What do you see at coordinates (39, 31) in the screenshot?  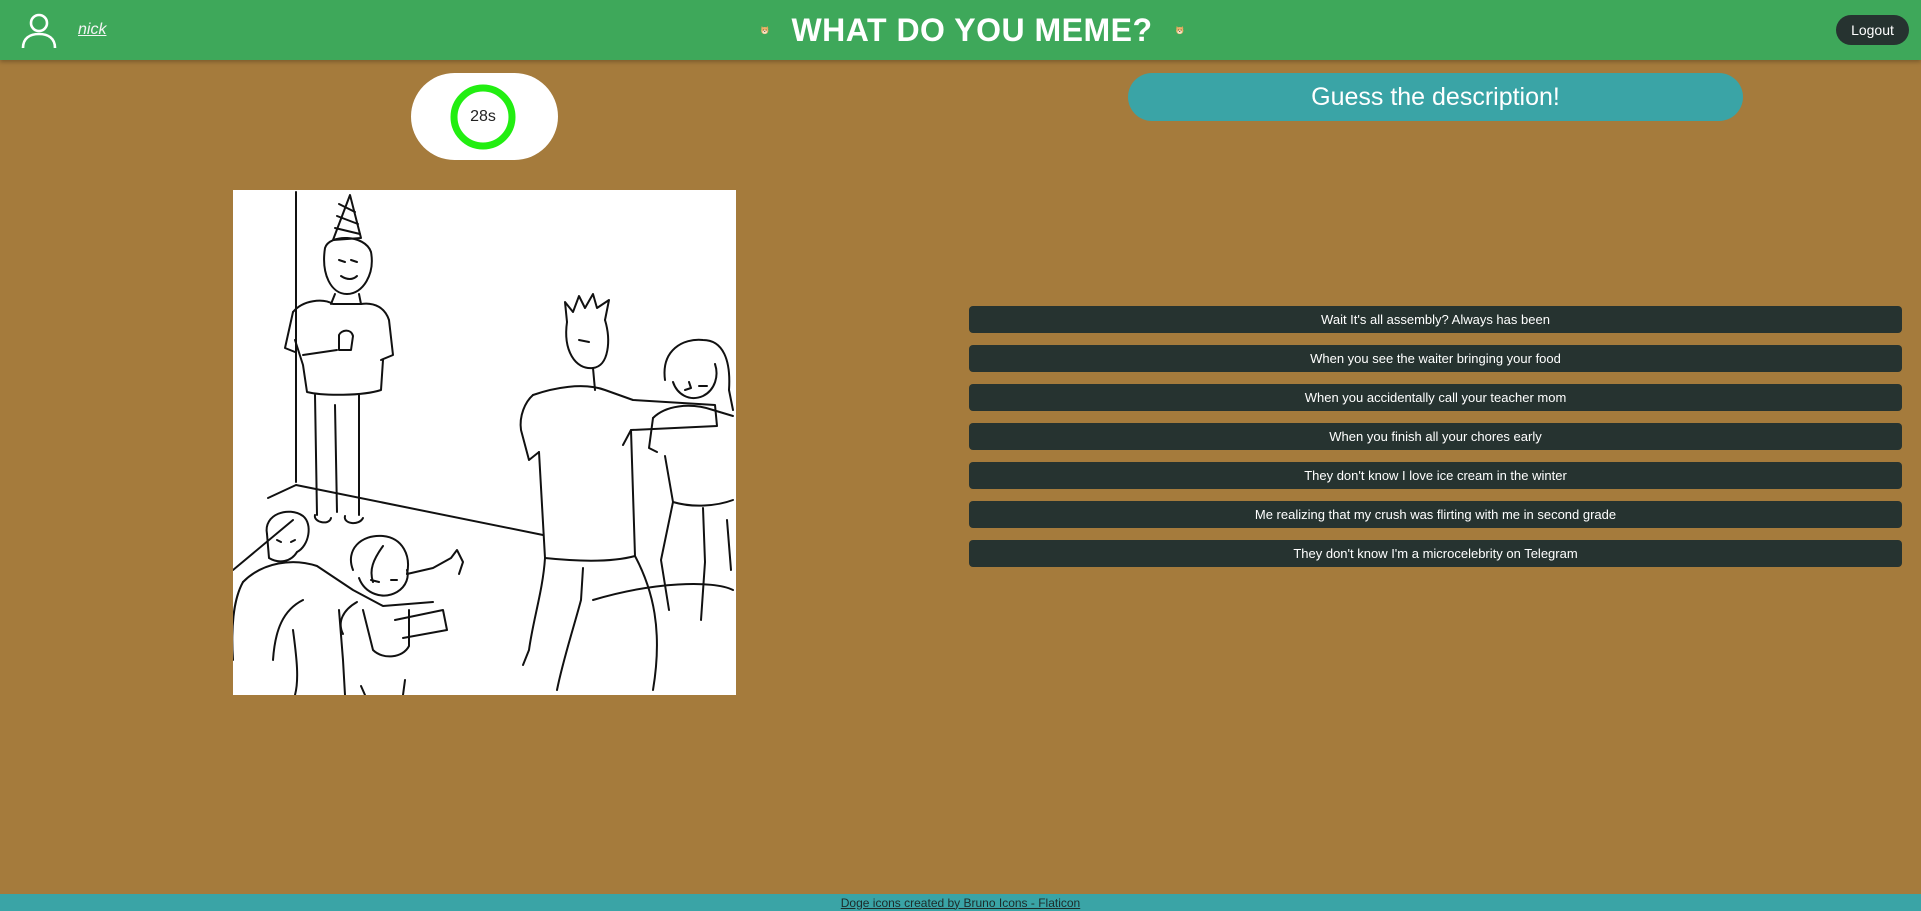 I see `user-icon` at bounding box center [39, 31].